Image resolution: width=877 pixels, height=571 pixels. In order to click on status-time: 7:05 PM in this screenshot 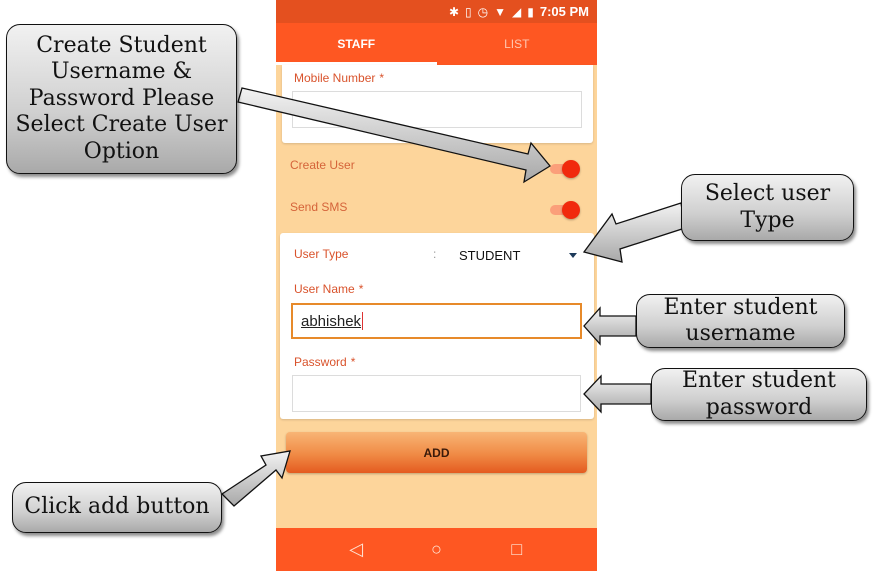, I will do `click(564, 11)`.